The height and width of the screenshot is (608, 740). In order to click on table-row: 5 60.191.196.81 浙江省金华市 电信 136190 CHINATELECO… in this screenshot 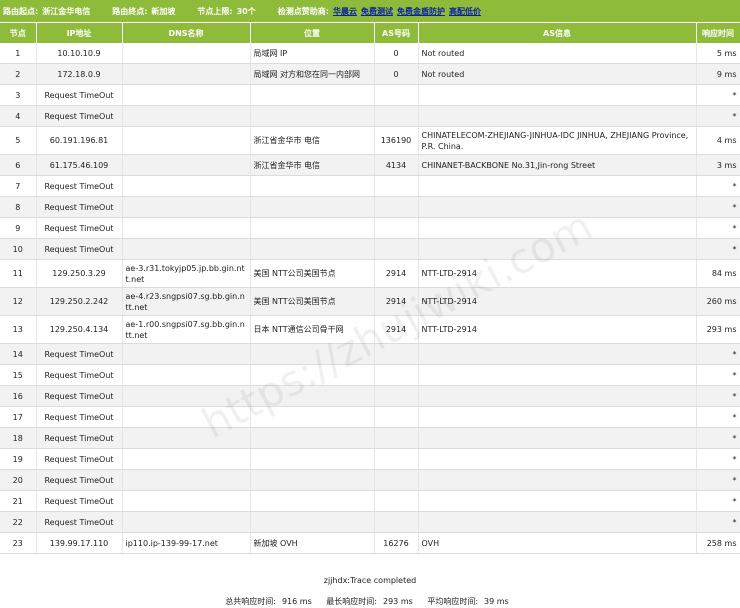, I will do `click(370, 140)`.